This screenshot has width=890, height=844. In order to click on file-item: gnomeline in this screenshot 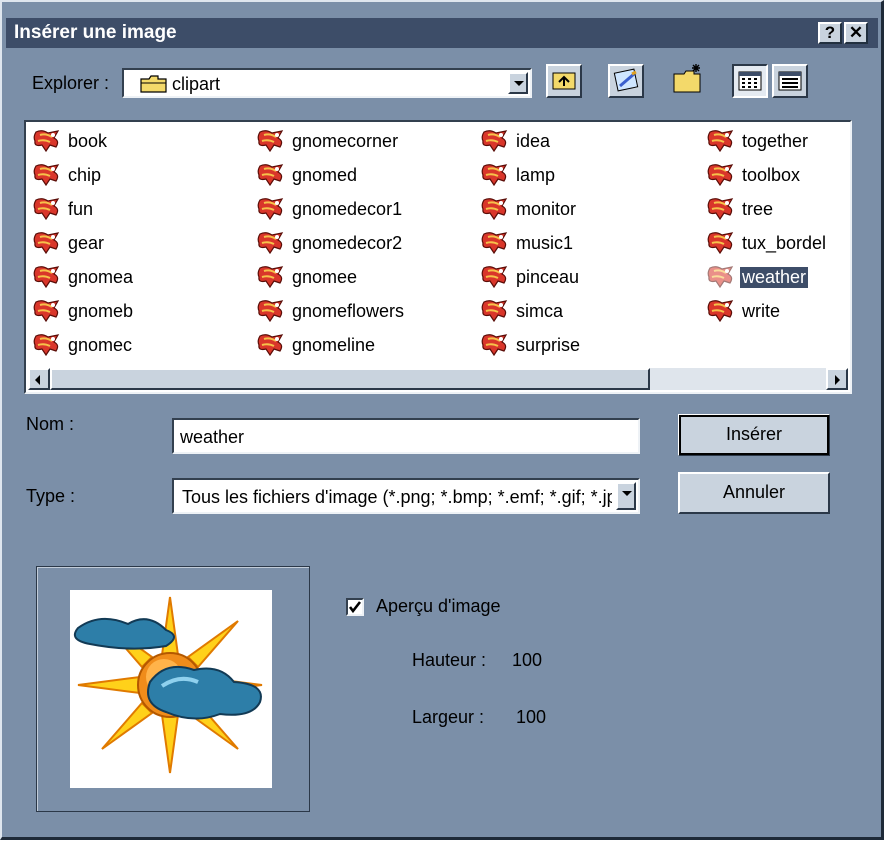, I will do `click(316, 345)`.